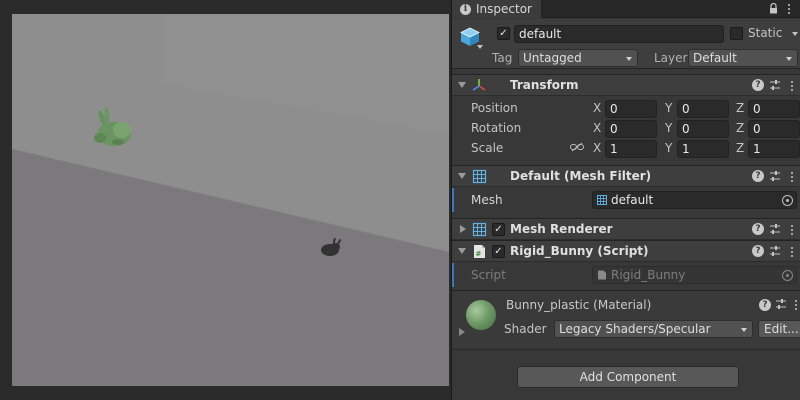 The width and height of the screenshot is (800, 400). Describe the element at coordinates (597, 148) in the screenshot. I see `scale-x-axis-label: X` at that location.